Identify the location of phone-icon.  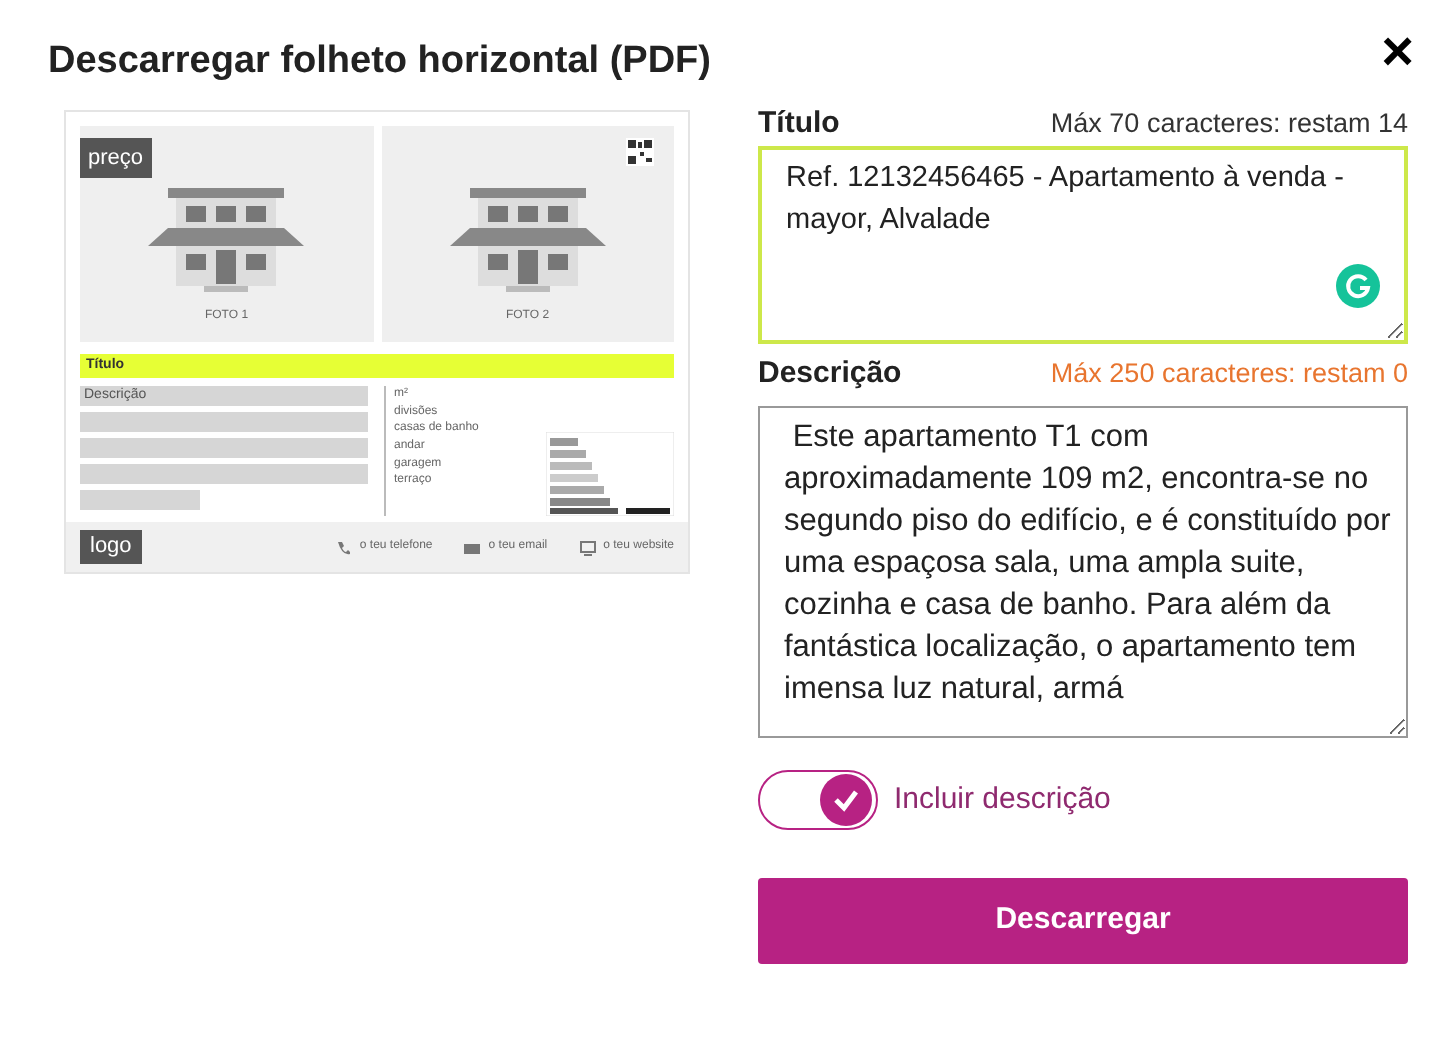
(343, 547).